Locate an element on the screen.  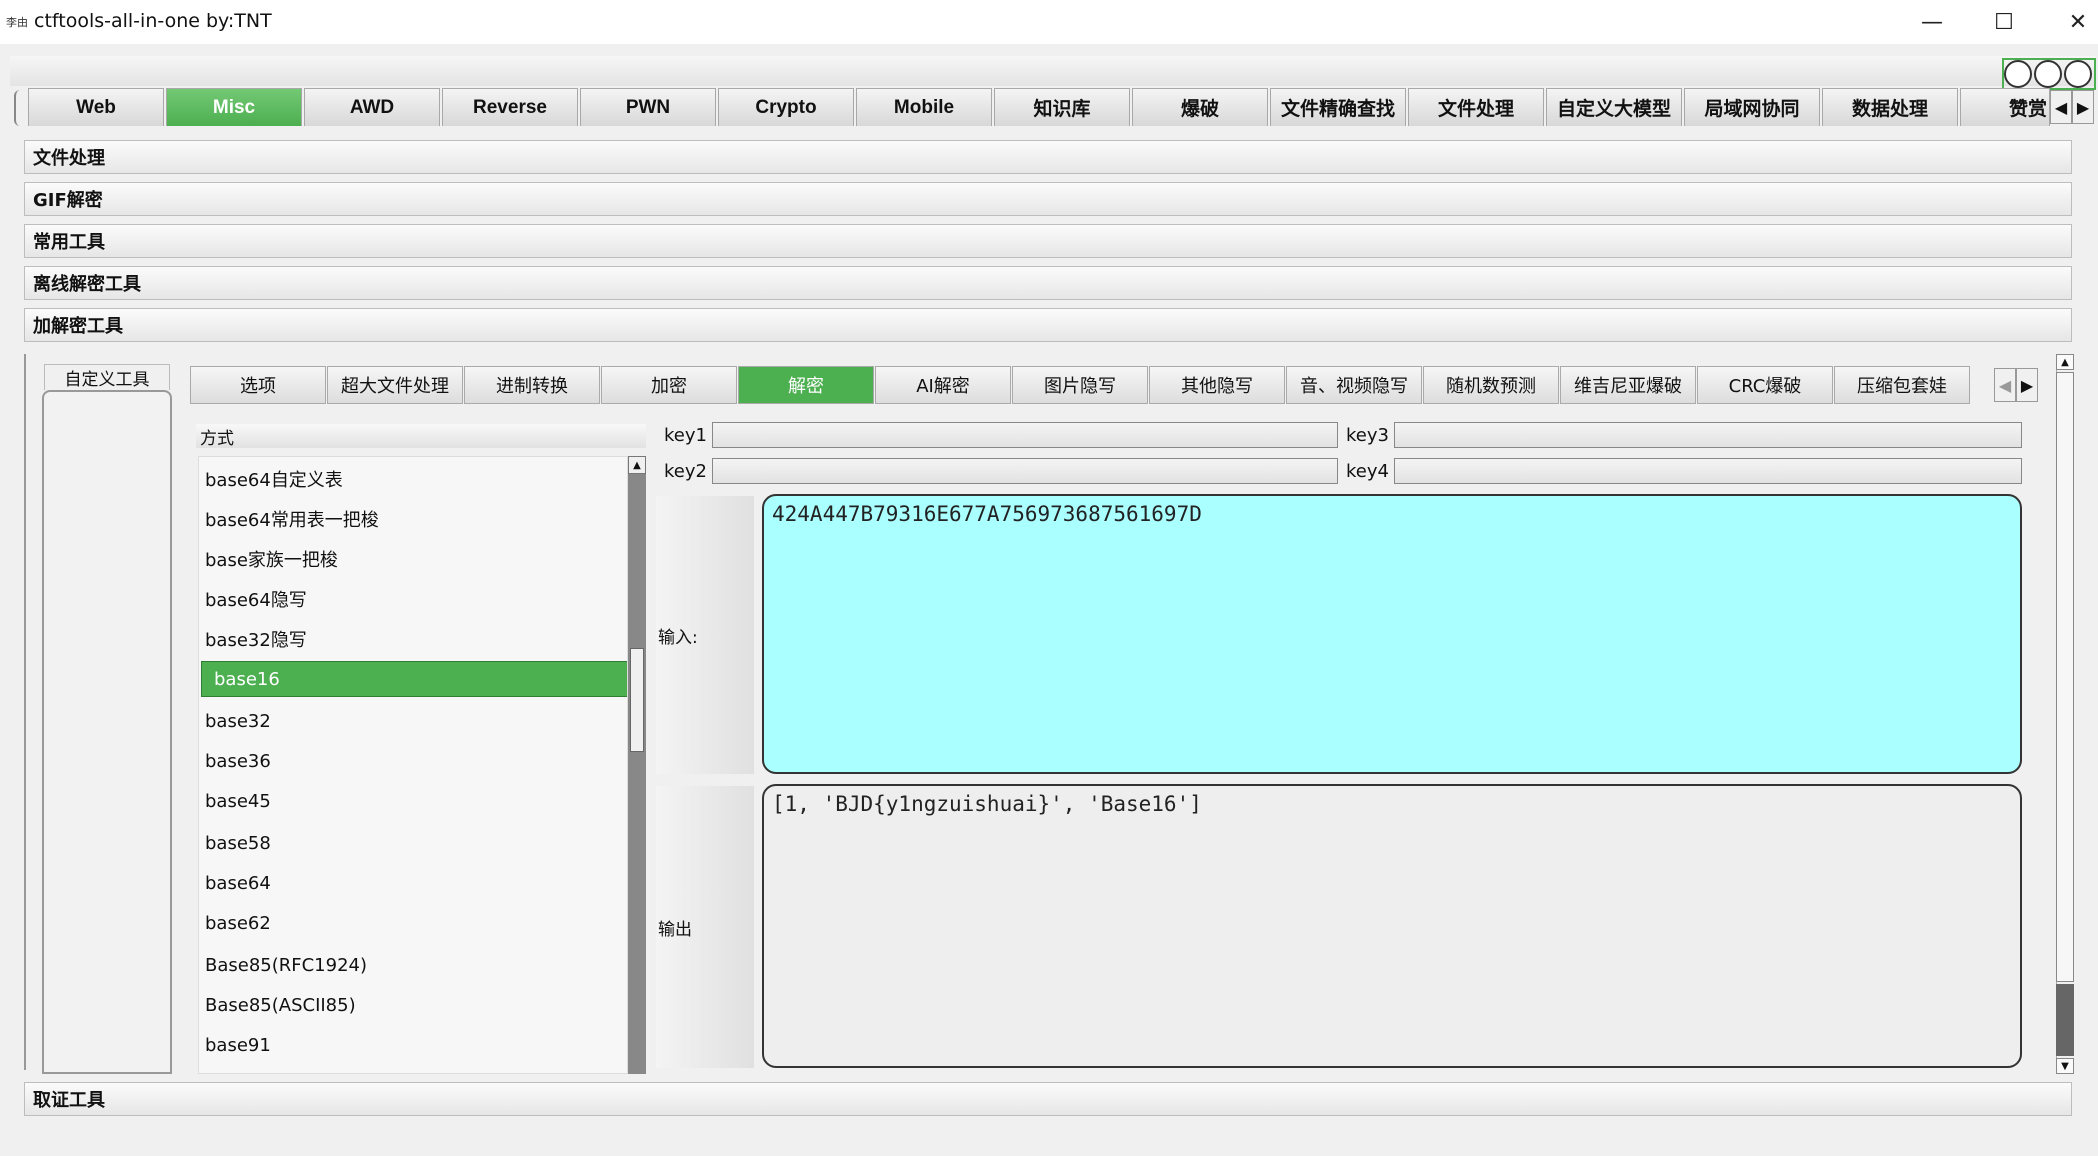
tab-lan-collab: 局域网协同 is located at coordinates (1752, 107).